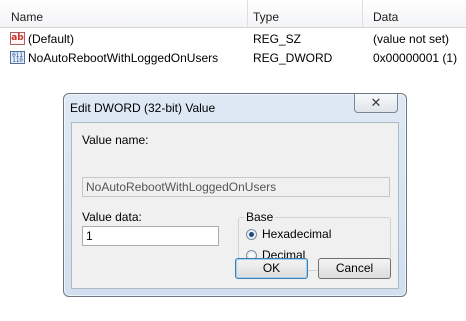  I want to click on cancel-button: Cancel, so click(354, 268).